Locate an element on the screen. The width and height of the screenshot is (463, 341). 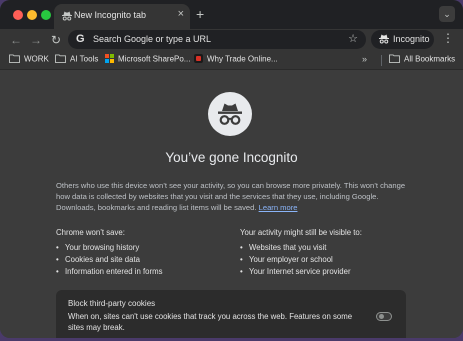
list-item: Information entered in forms is located at coordinates (109, 272).